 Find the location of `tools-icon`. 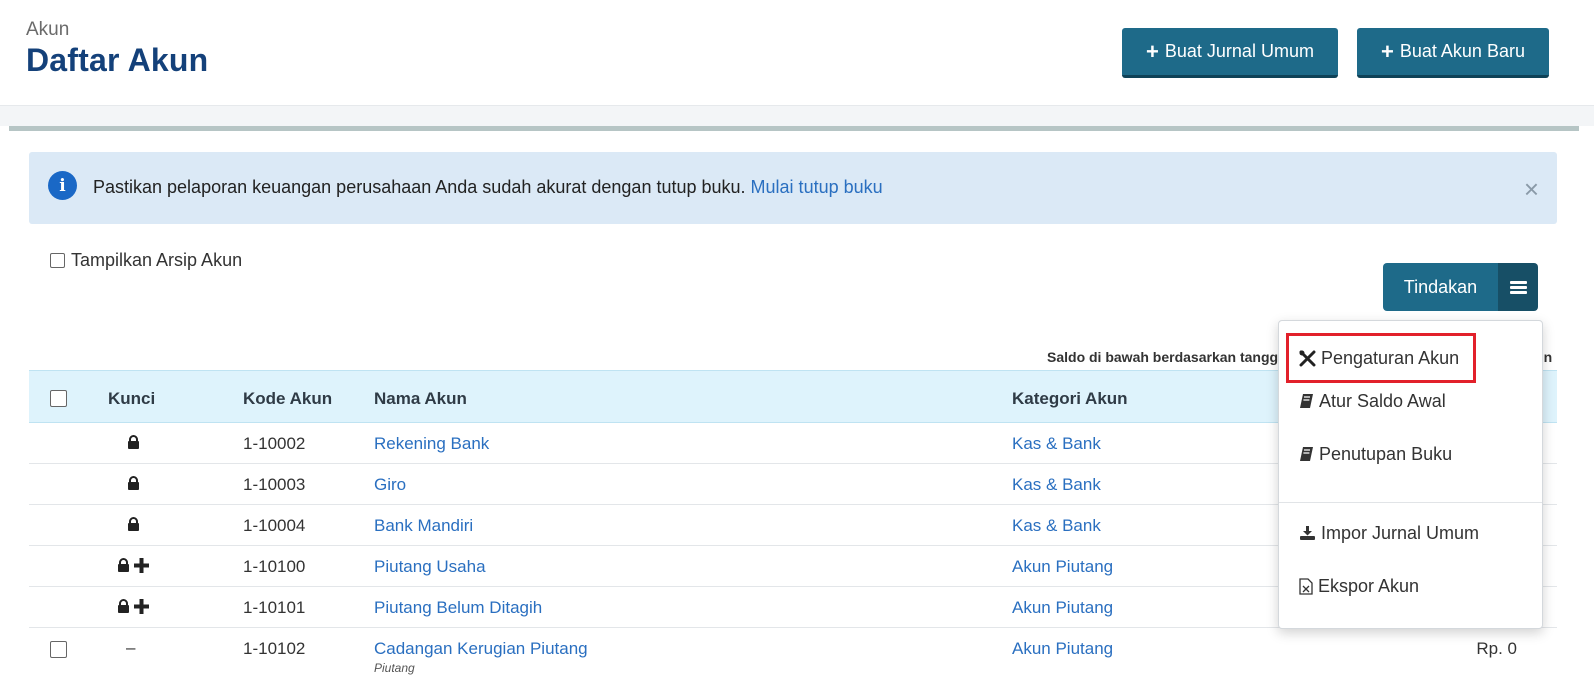

tools-icon is located at coordinates (1307, 358).